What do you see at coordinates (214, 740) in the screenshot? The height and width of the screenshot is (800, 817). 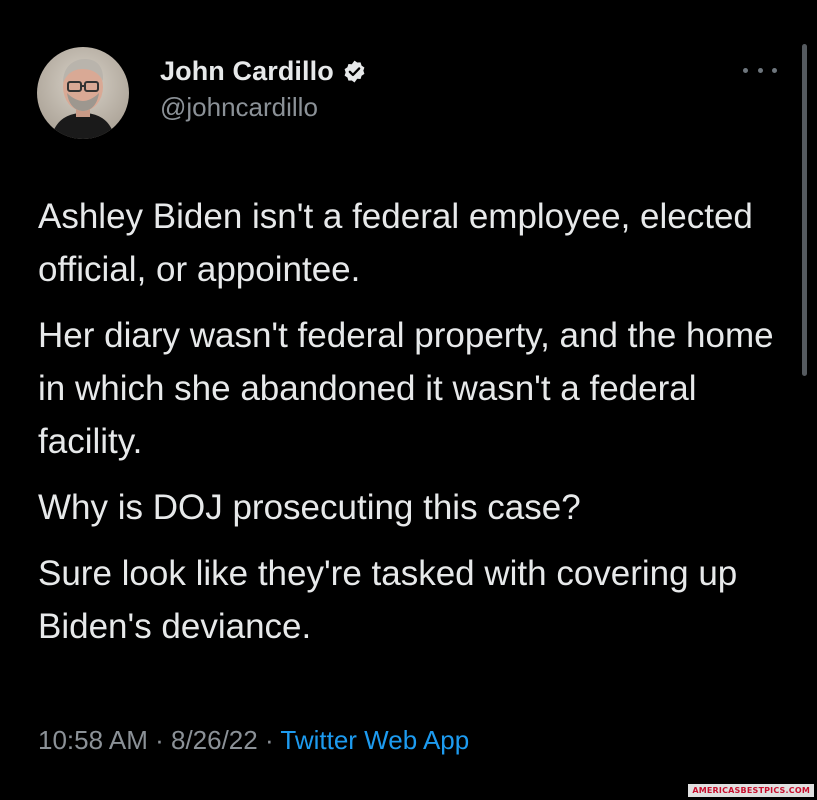 I see `tweet-date: 8/26/22` at bounding box center [214, 740].